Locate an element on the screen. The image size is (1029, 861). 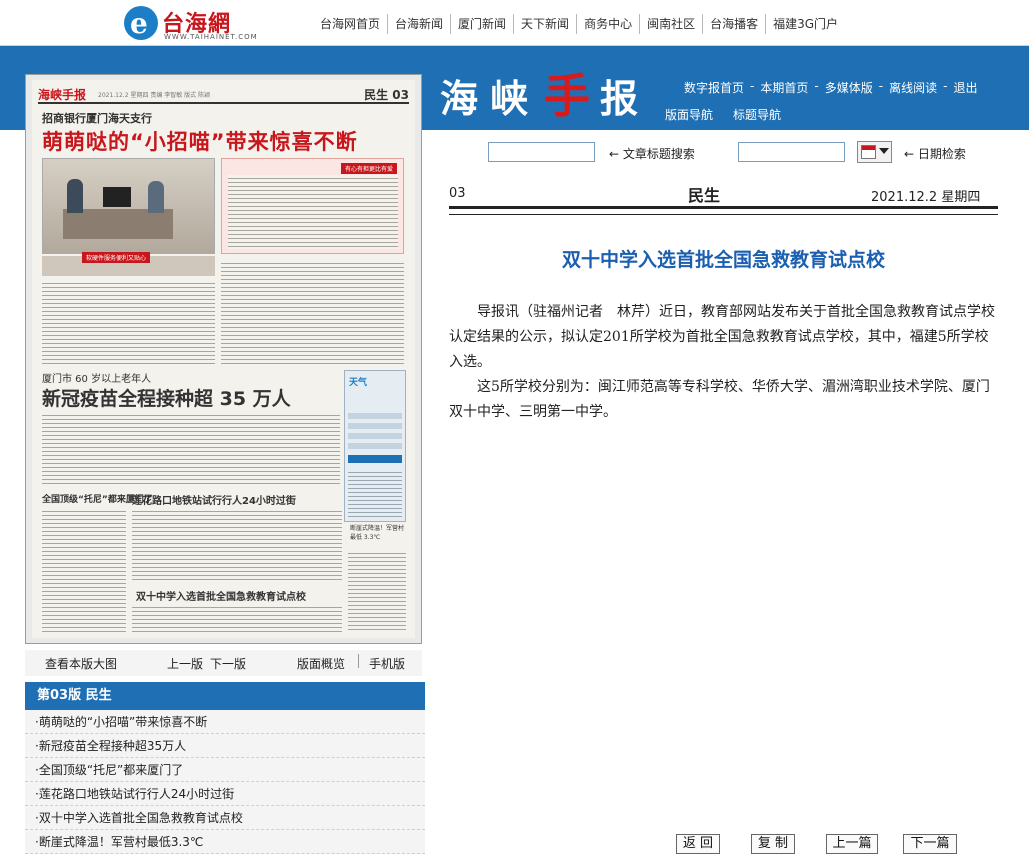
thumb-kicker-1: 招商银行厦门海天支行 is located at coordinates (97, 118).